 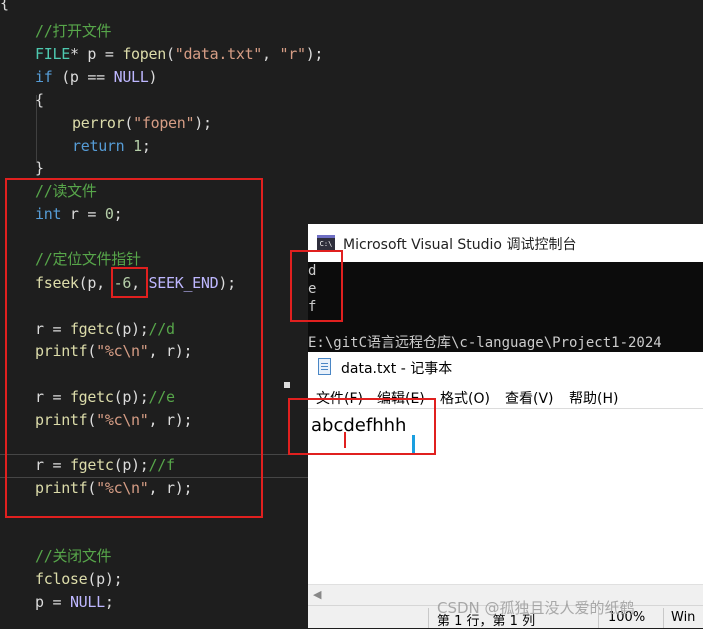 I want to click on breakpoint-marker, so click(x=287, y=385).